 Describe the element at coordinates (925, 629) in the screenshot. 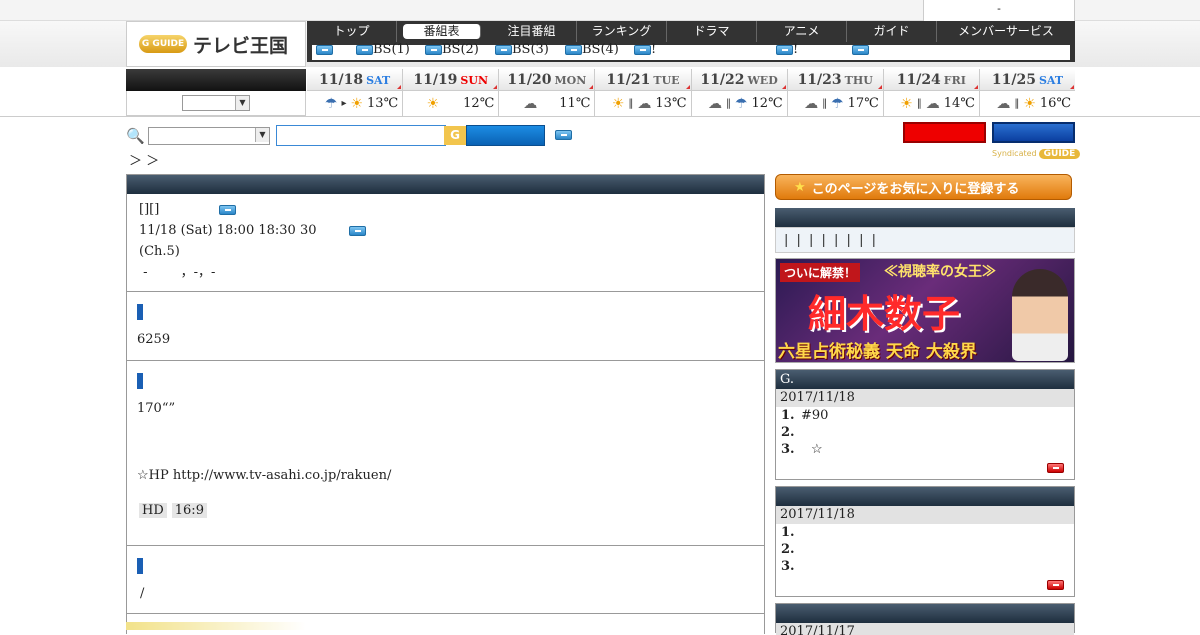

I see `ranking-date: 2017/11/17` at that location.